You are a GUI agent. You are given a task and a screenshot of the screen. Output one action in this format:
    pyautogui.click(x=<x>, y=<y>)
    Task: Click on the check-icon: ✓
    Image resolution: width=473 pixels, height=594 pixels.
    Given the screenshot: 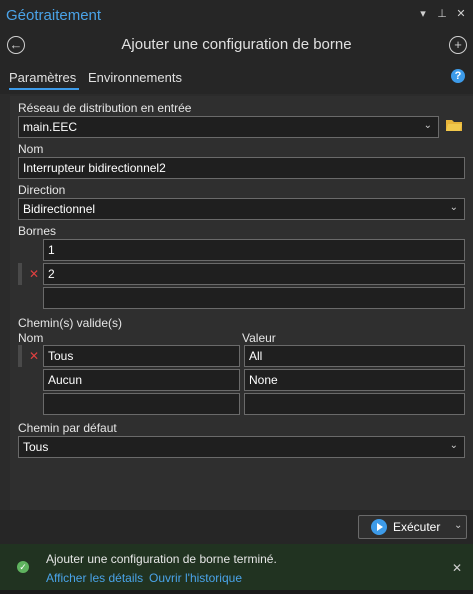 What is the action you would take?
    pyautogui.click(x=23, y=567)
    